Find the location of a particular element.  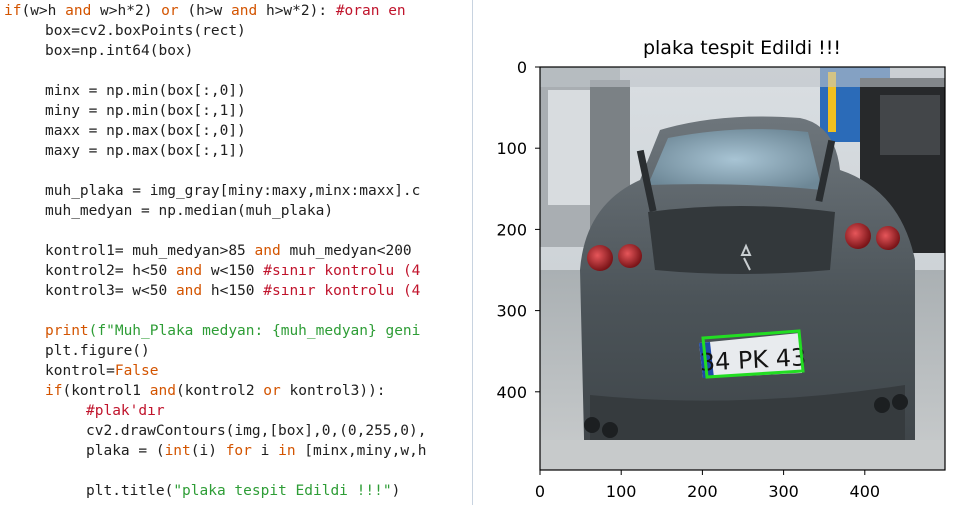

code-token: #plak'dır is located at coordinates (125, 411).